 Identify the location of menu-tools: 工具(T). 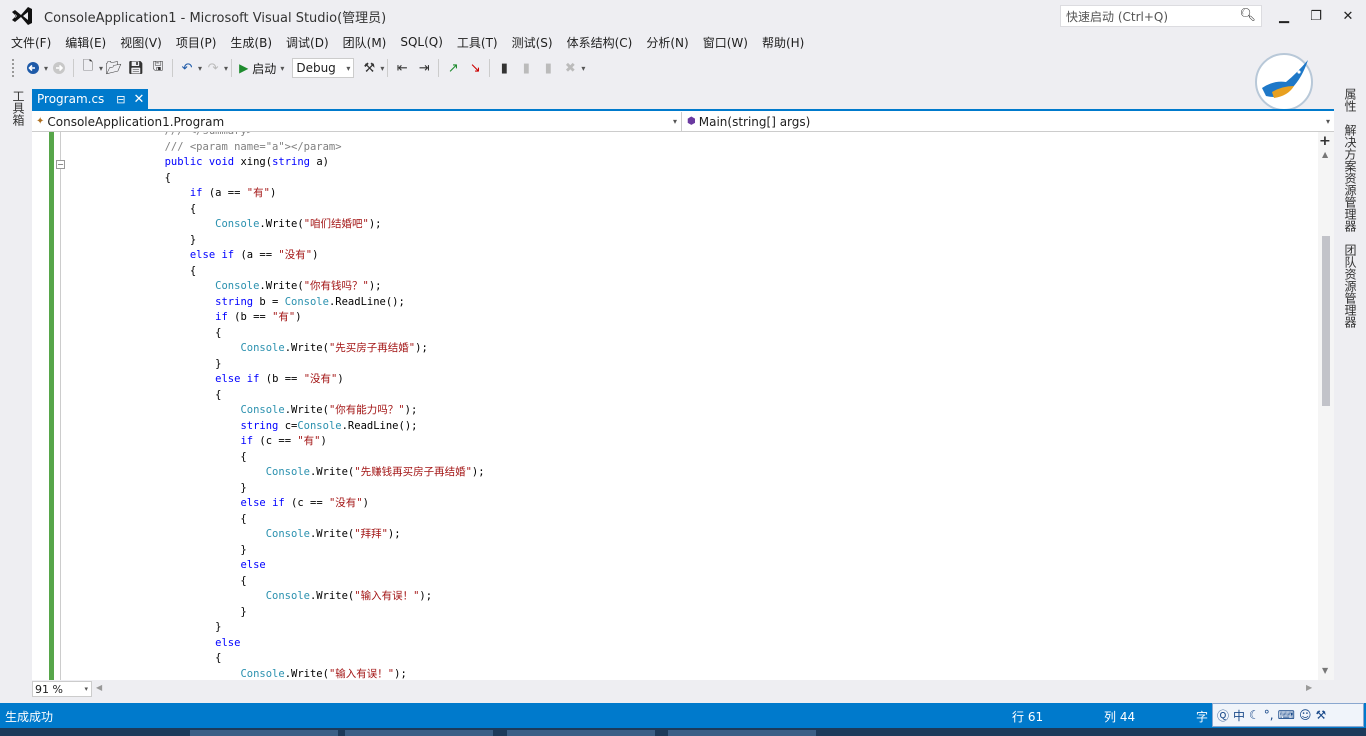
(477, 42).